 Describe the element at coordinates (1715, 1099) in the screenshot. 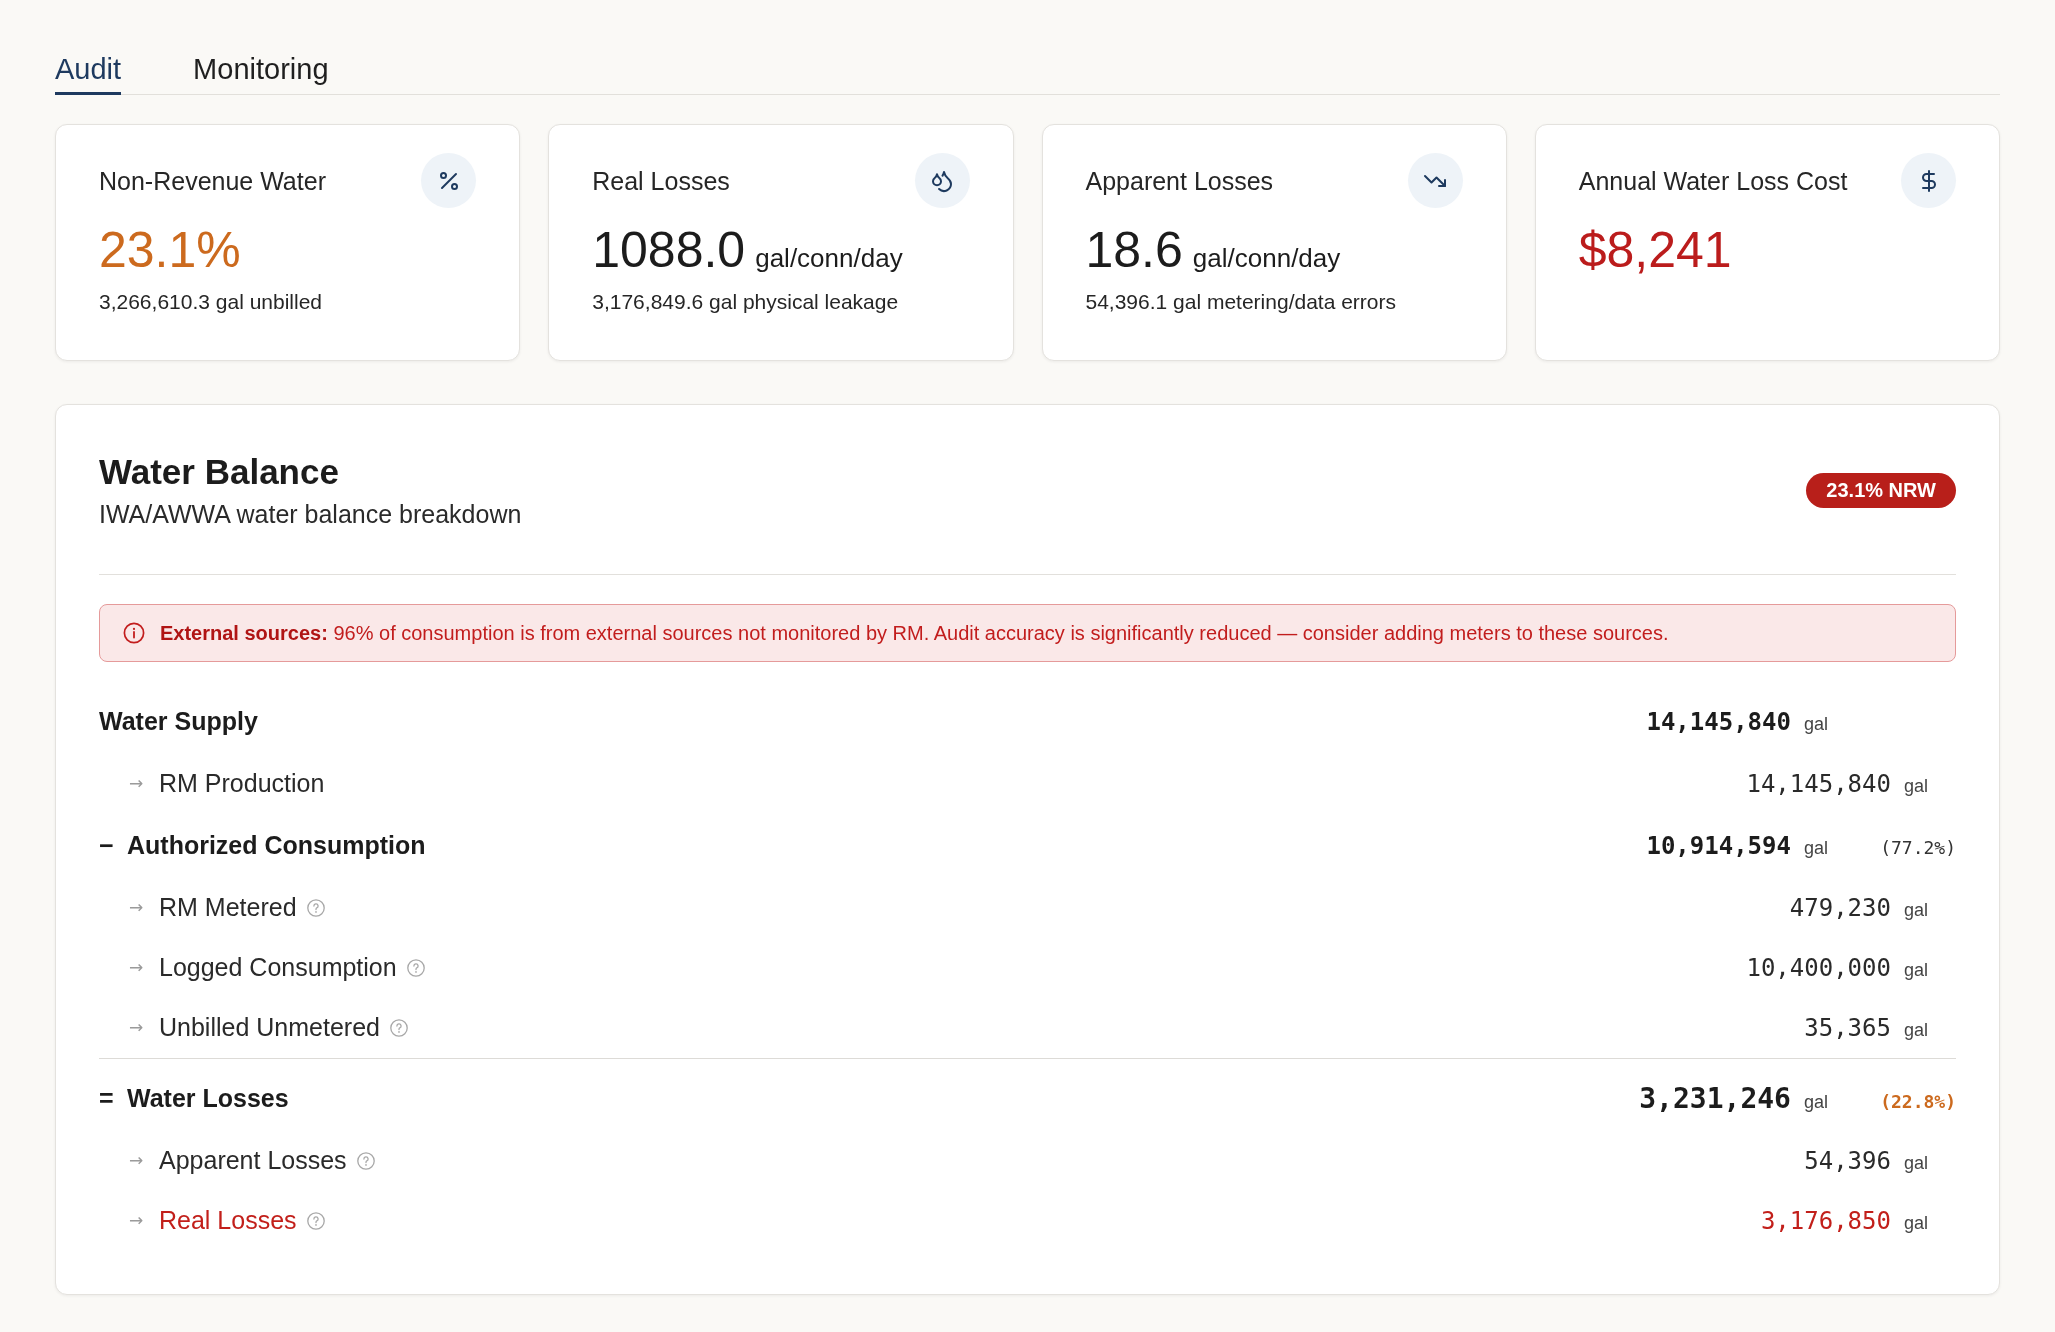

I see `row-value: 3,231,246` at that location.